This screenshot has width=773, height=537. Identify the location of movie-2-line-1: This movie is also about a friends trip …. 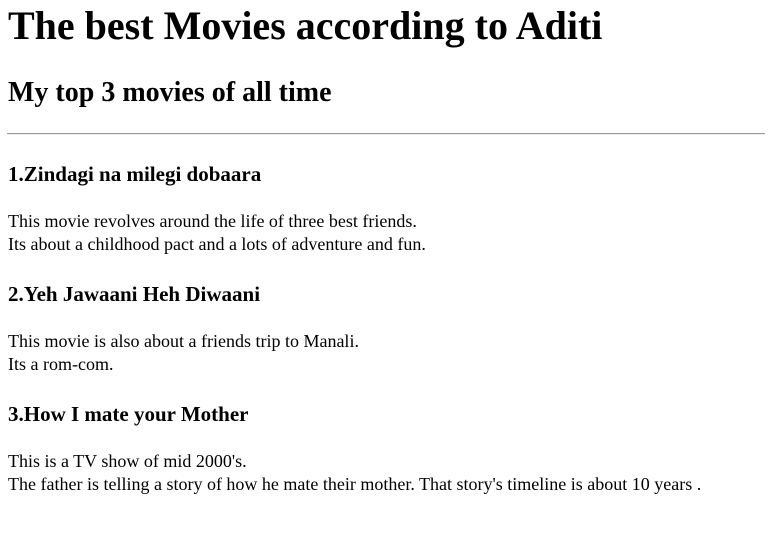
(183, 341).